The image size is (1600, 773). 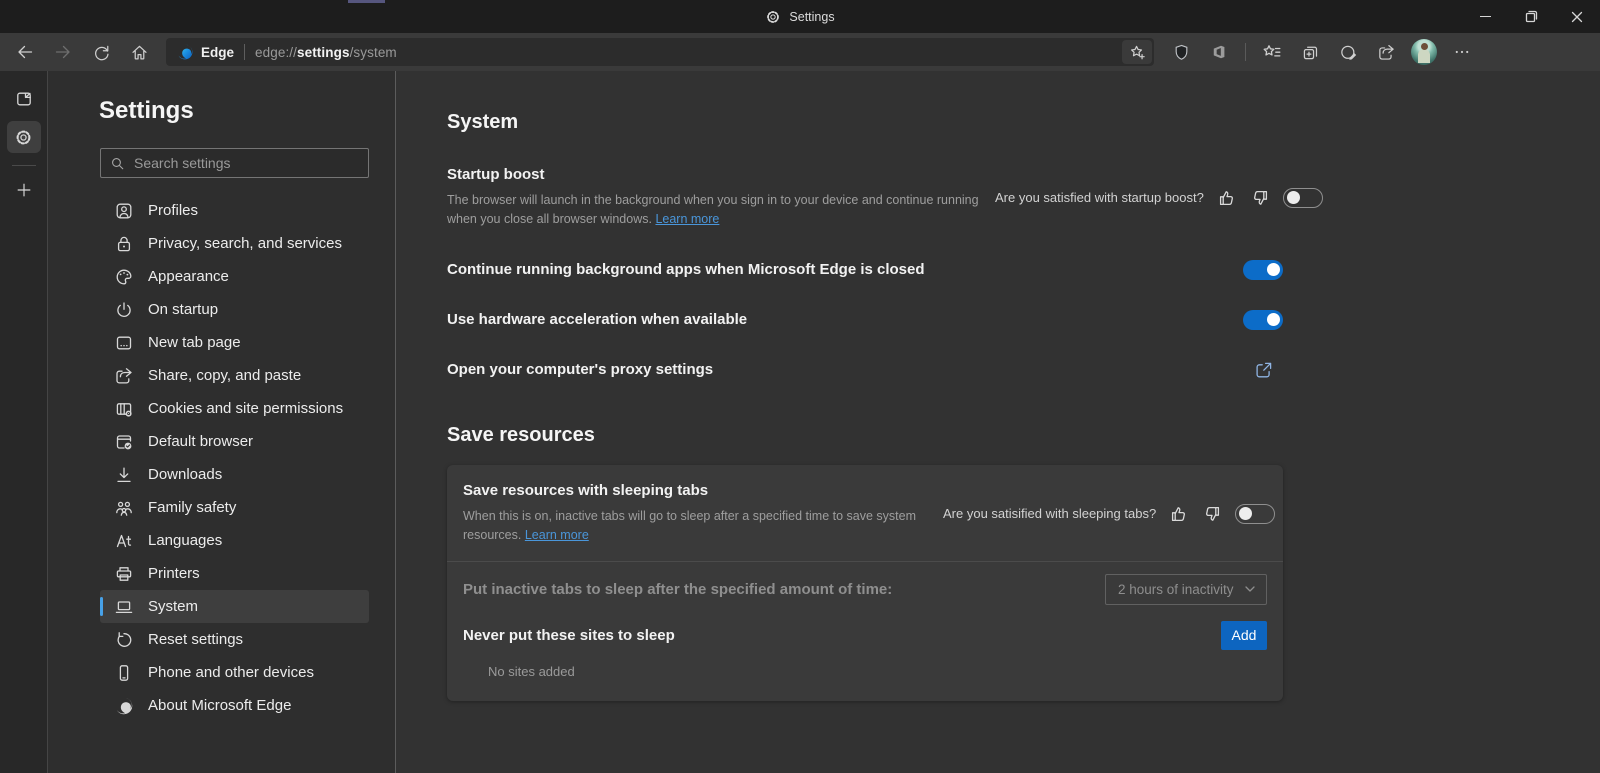 I want to click on sidebar-item-label: Languages, so click(x=185, y=540).